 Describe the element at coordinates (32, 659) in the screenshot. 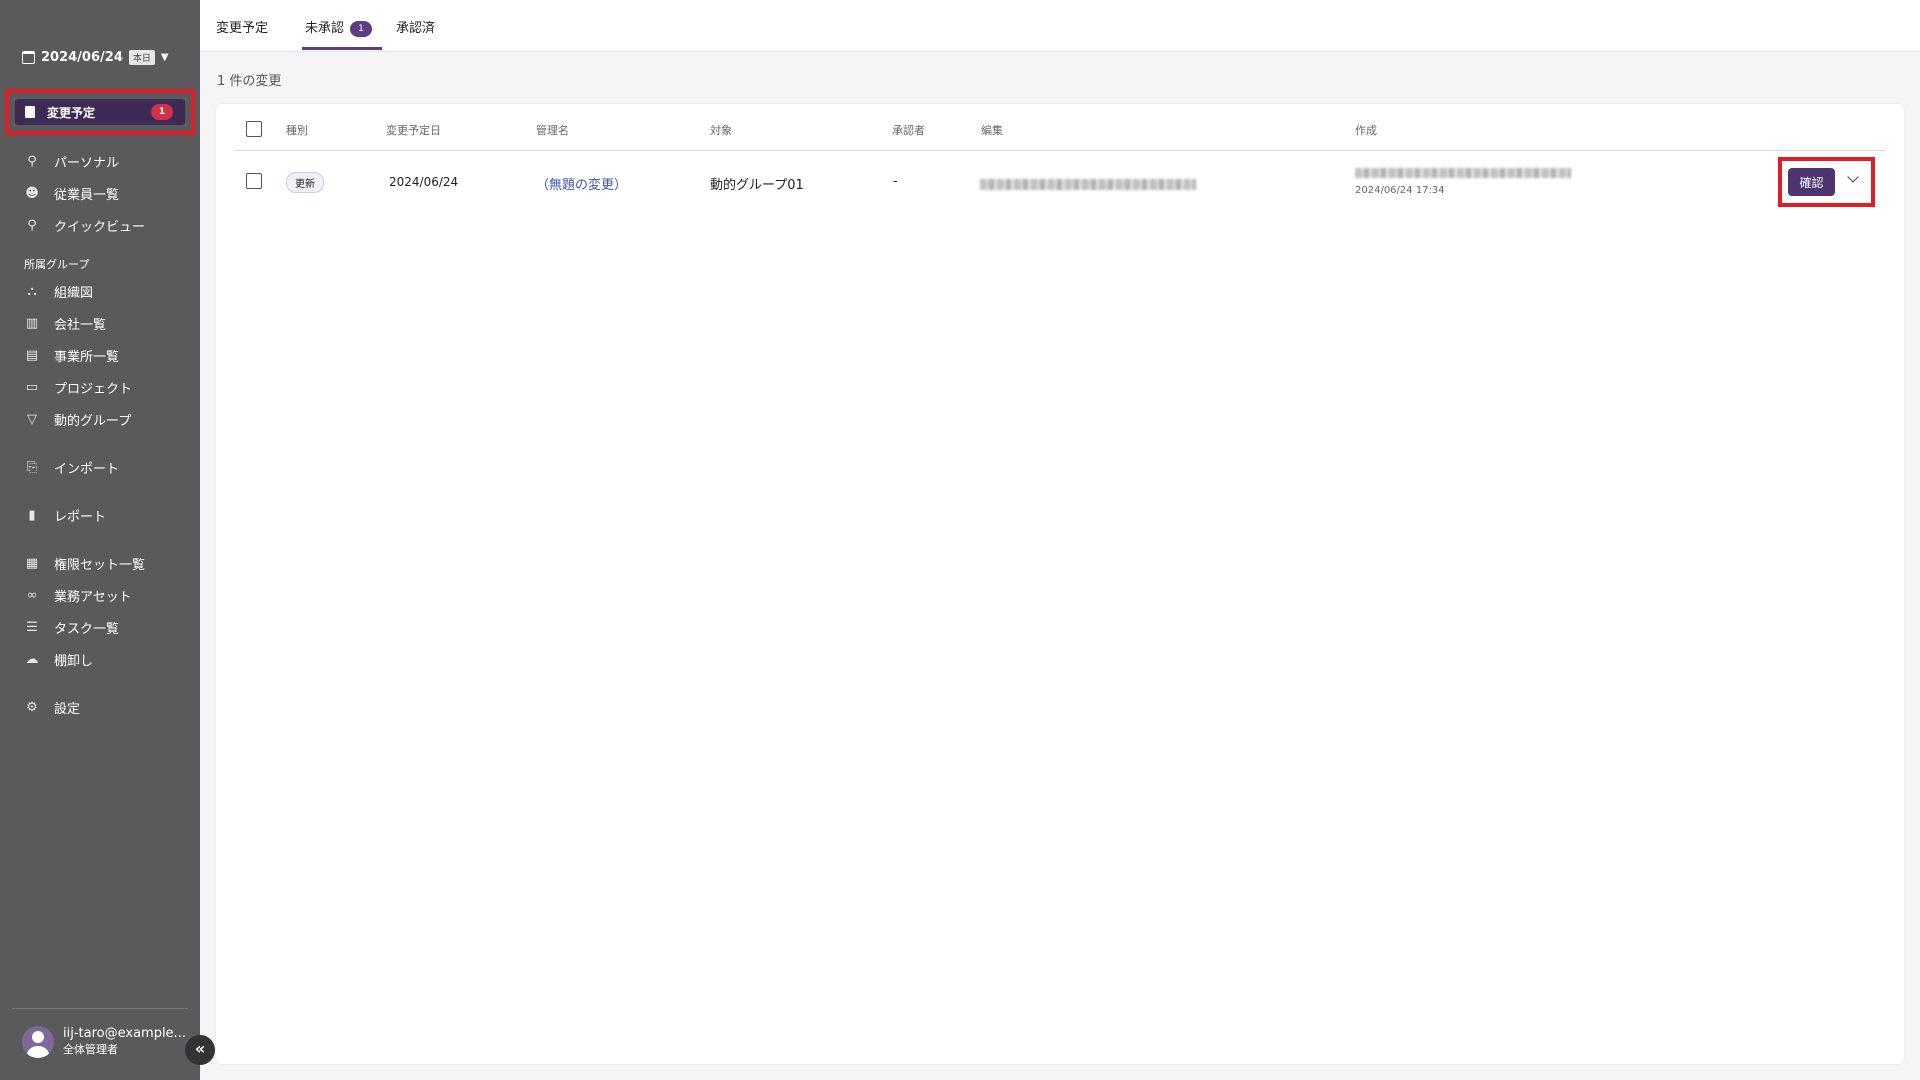

I see `cloud-icon: ☁` at that location.